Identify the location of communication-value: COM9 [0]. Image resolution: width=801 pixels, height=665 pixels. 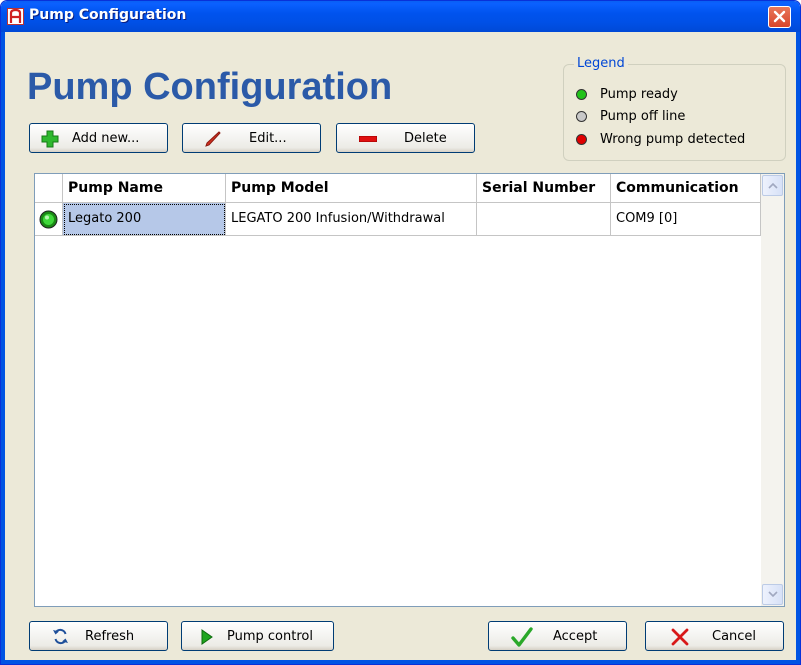
(647, 218).